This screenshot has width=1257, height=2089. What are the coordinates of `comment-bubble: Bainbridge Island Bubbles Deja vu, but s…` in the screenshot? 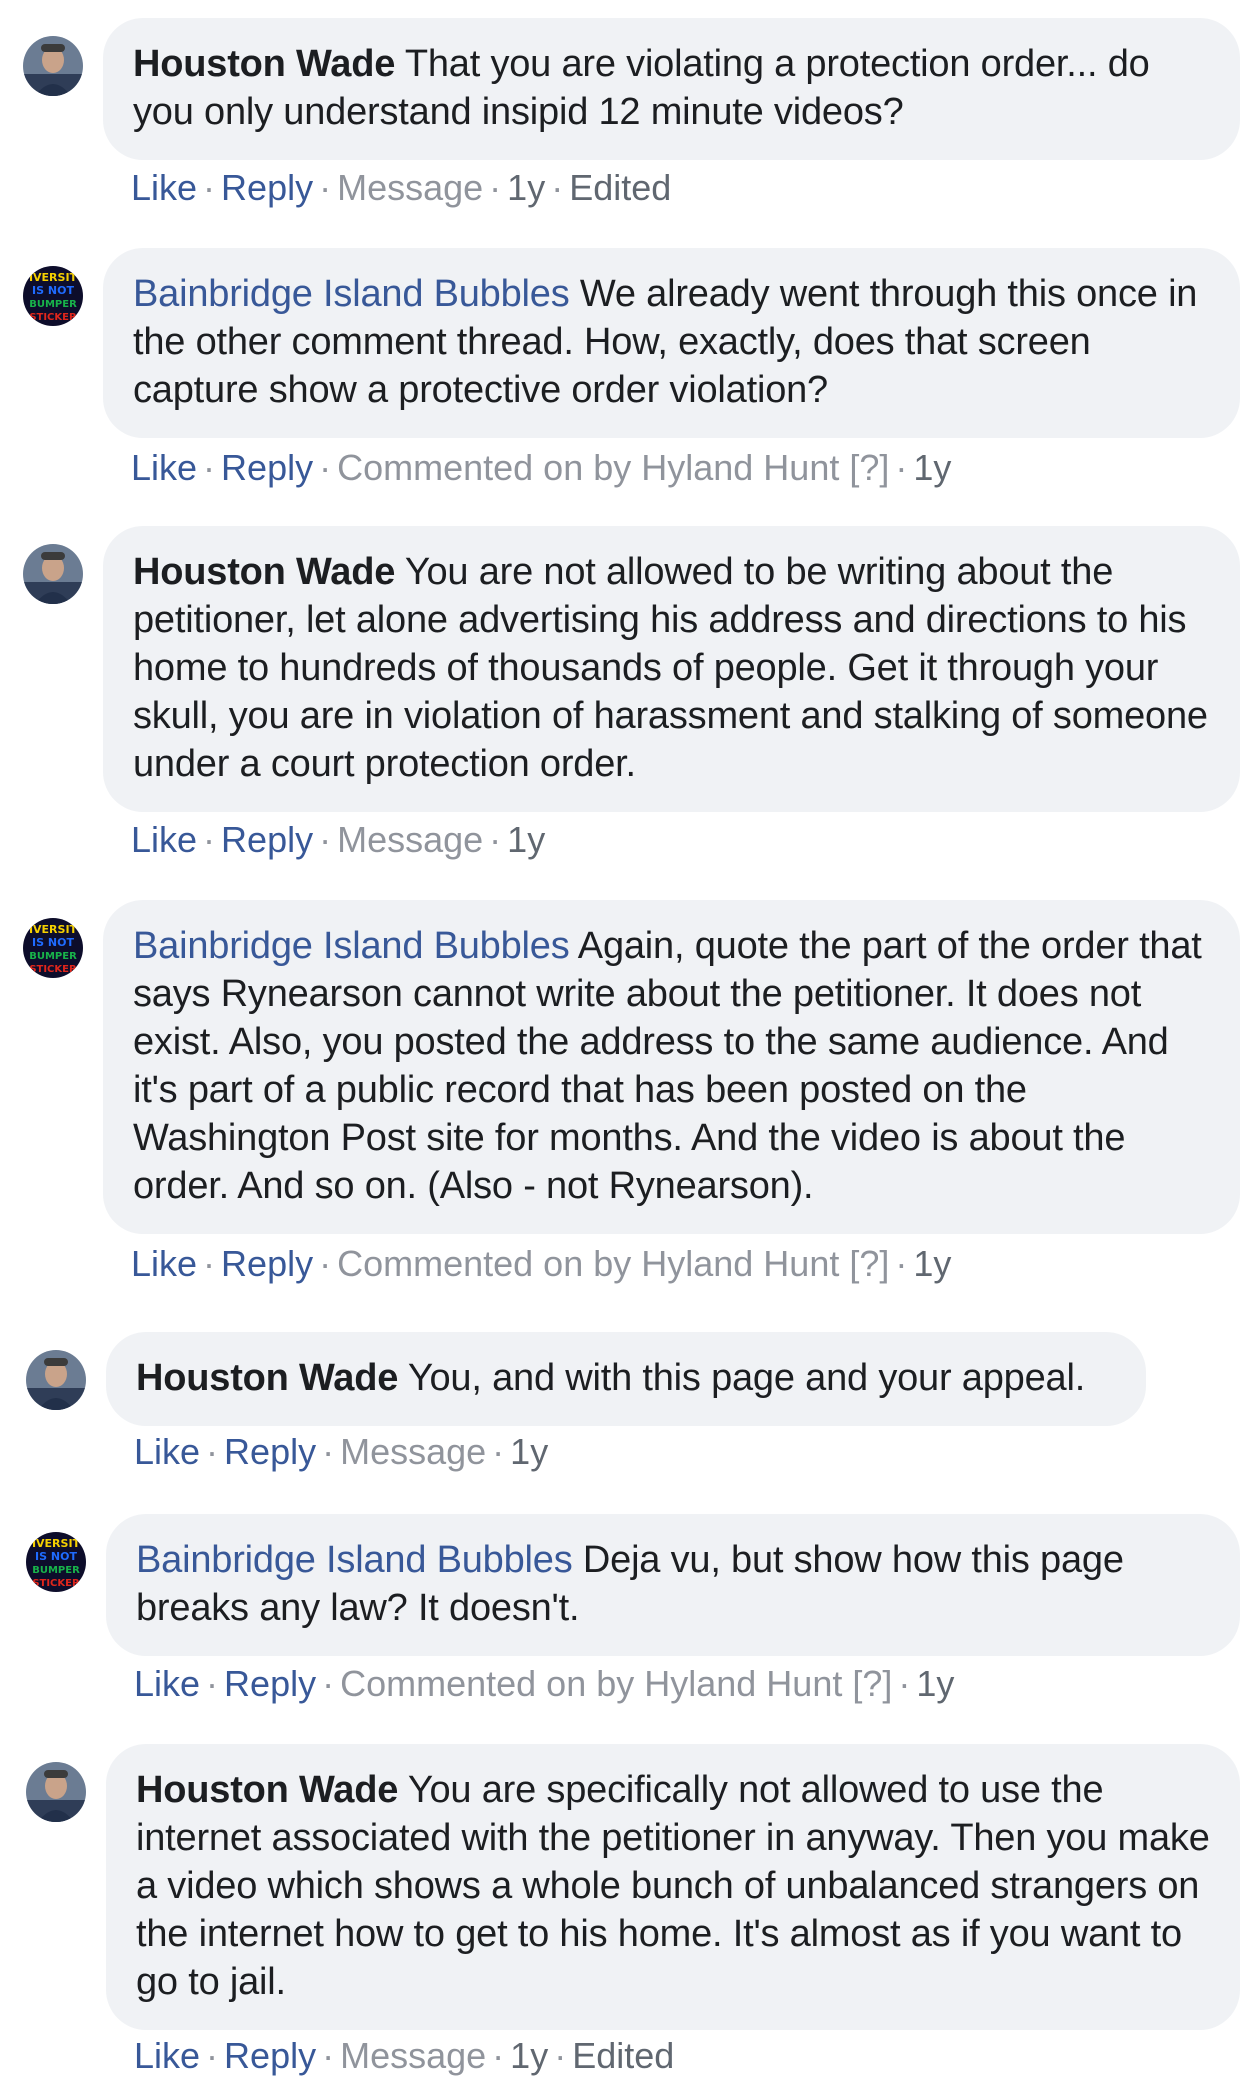 It's located at (673, 1585).